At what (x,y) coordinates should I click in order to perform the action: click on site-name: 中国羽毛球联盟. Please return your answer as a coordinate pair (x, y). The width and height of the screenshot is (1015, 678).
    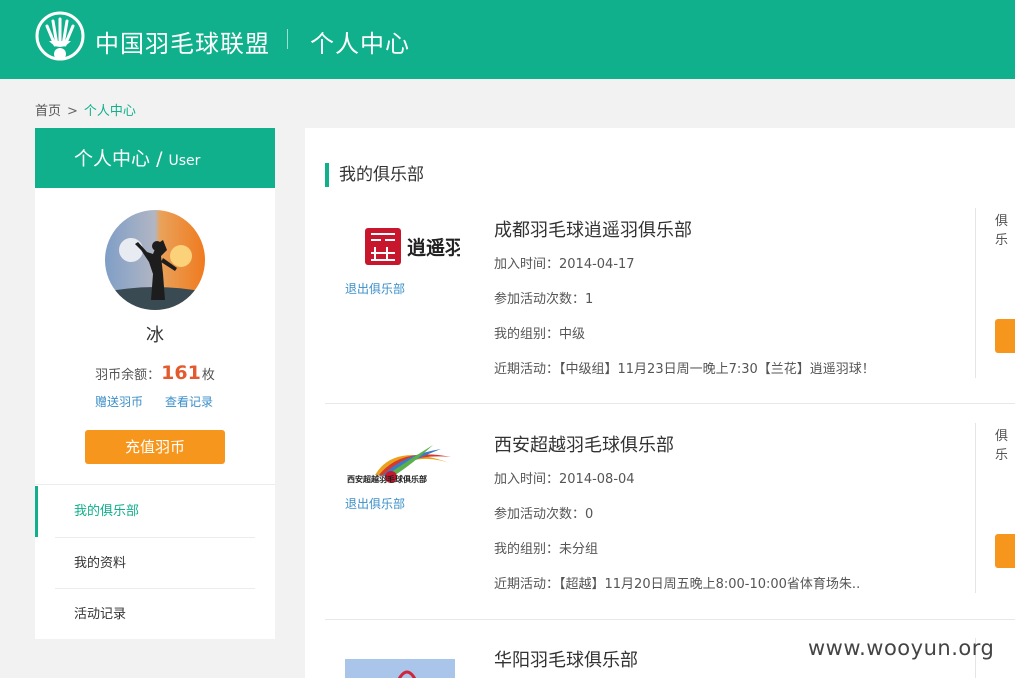
    Looking at the image, I should click on (182, 41).